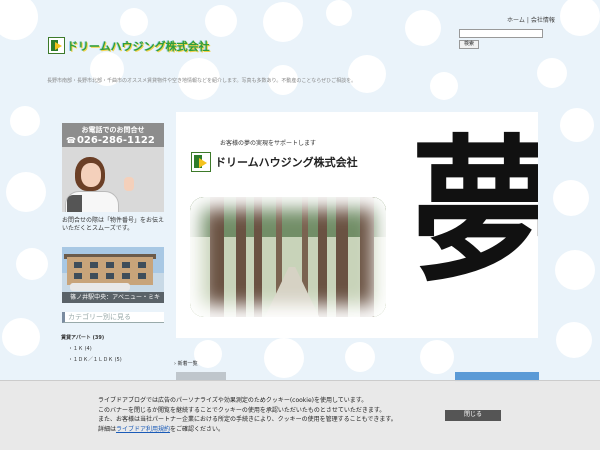 This screenshot has height=450, width=600. I want to click on top-nav: ホーム | 会社情報, so click(531, 19).